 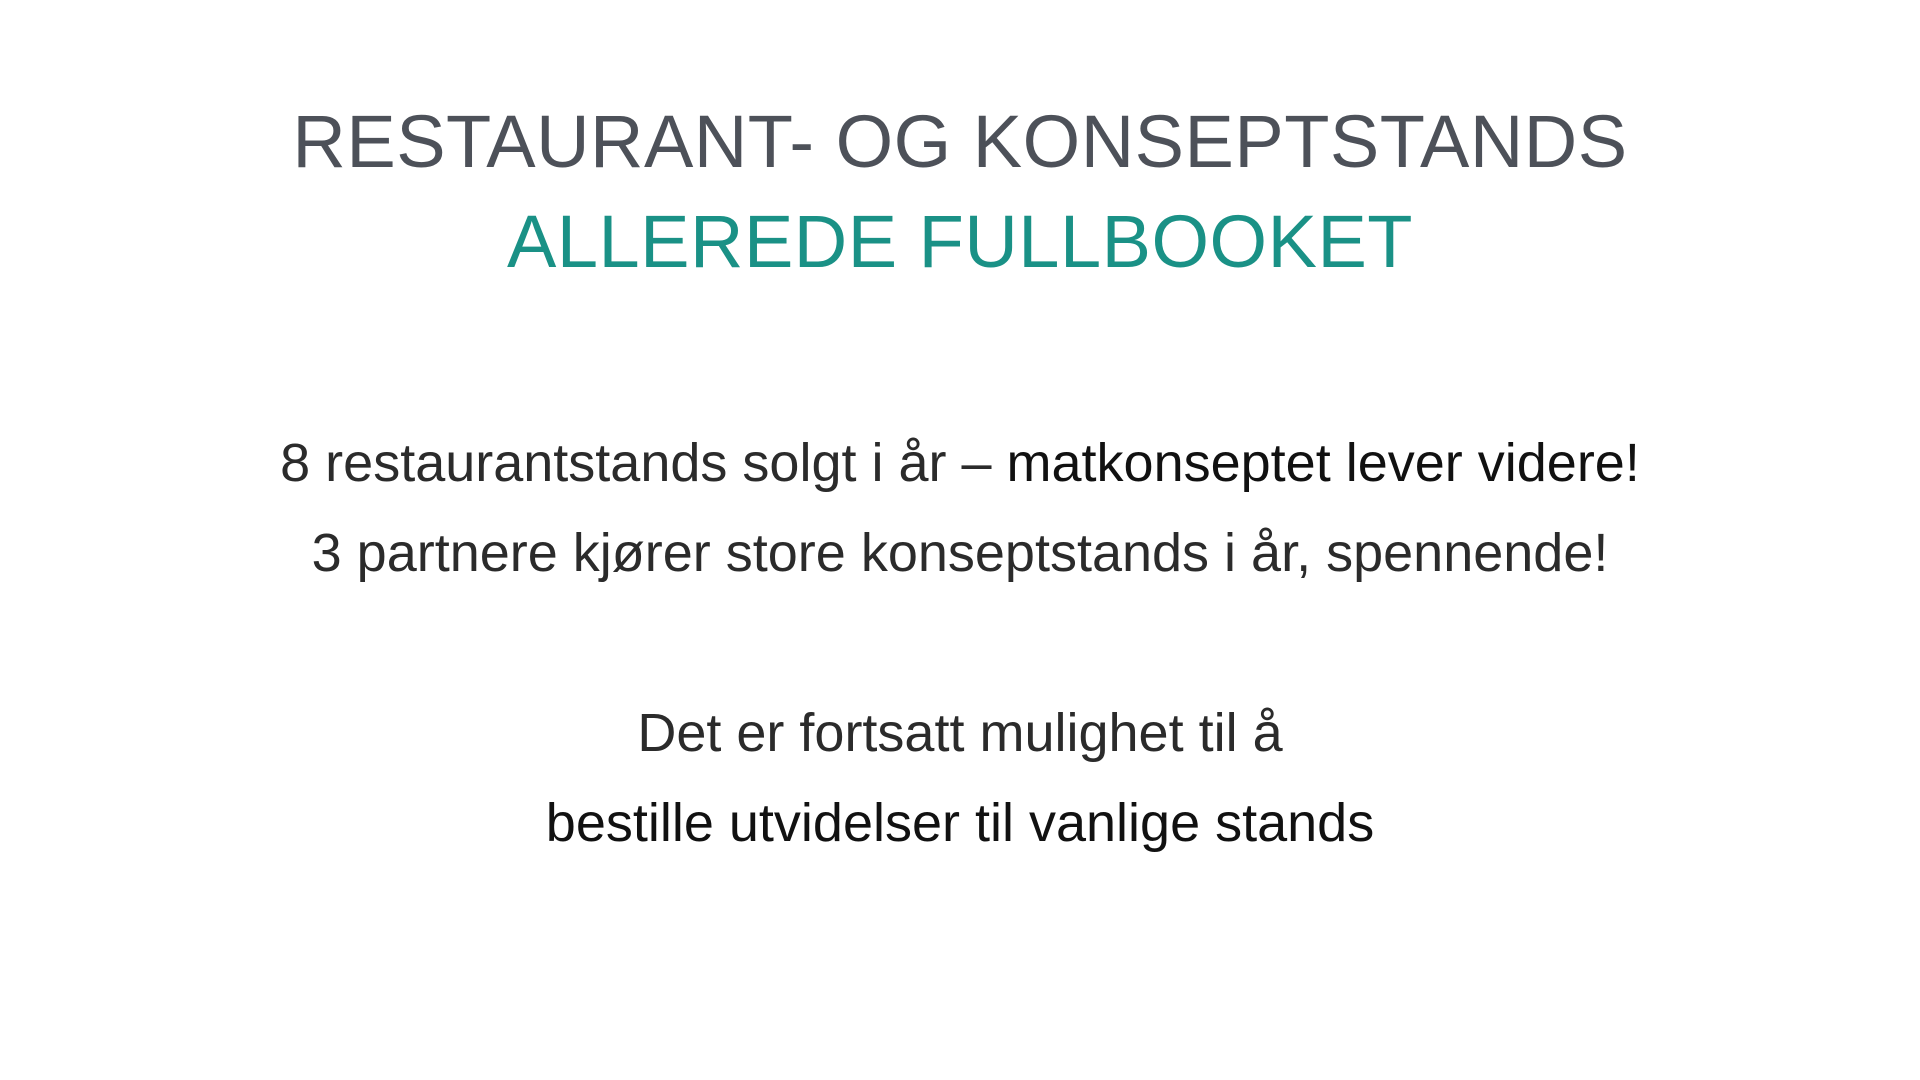 I want to click on body-line-1-regular: 8 restaurantstands solgt i år –, so click(x=643, y=463).